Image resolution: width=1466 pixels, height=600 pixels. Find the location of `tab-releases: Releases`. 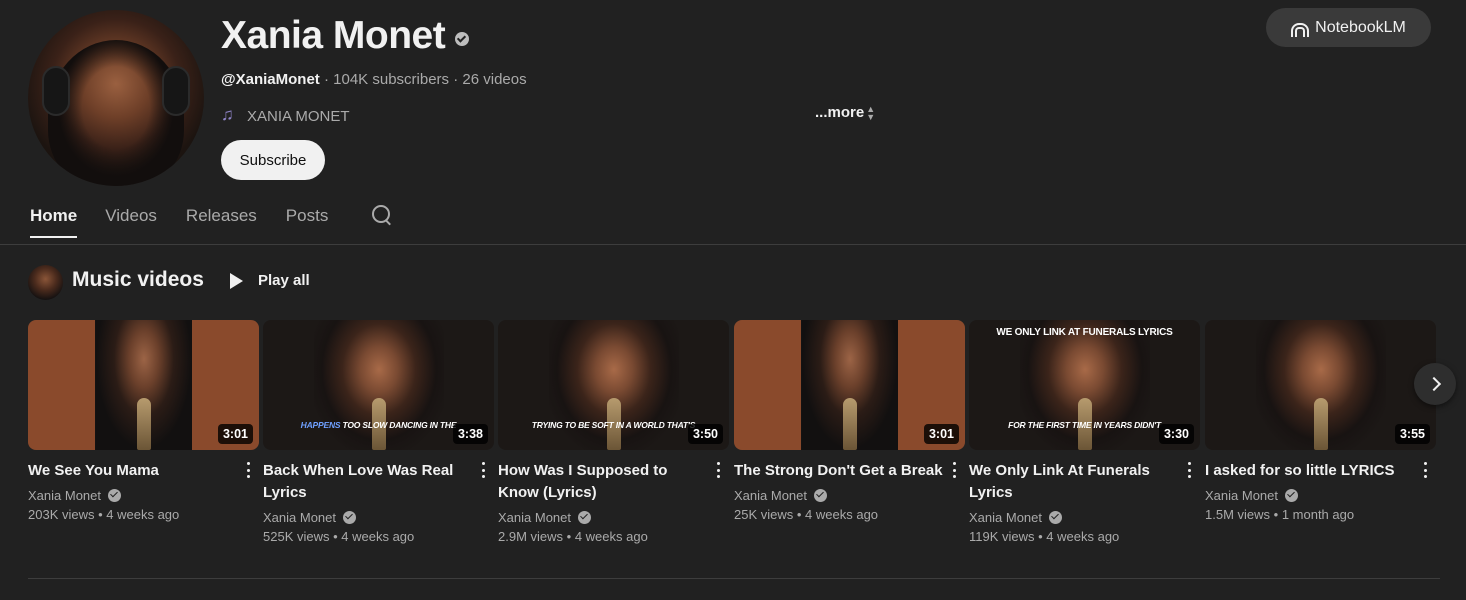

tab-releases: Releases is located at coordinates (221, 222).